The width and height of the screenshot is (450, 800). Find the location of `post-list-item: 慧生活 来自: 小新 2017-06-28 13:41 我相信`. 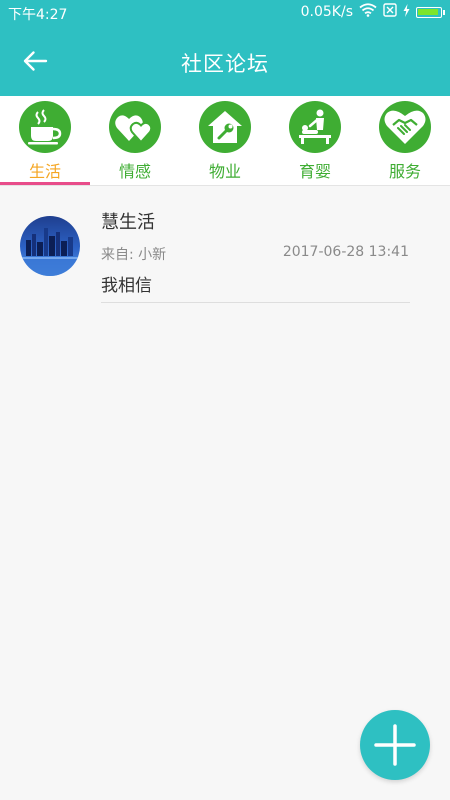

post-list-item: 慧生活 来自: 小新 2017-06-28 13:41 我相信 is located at coordinates (225, 245).